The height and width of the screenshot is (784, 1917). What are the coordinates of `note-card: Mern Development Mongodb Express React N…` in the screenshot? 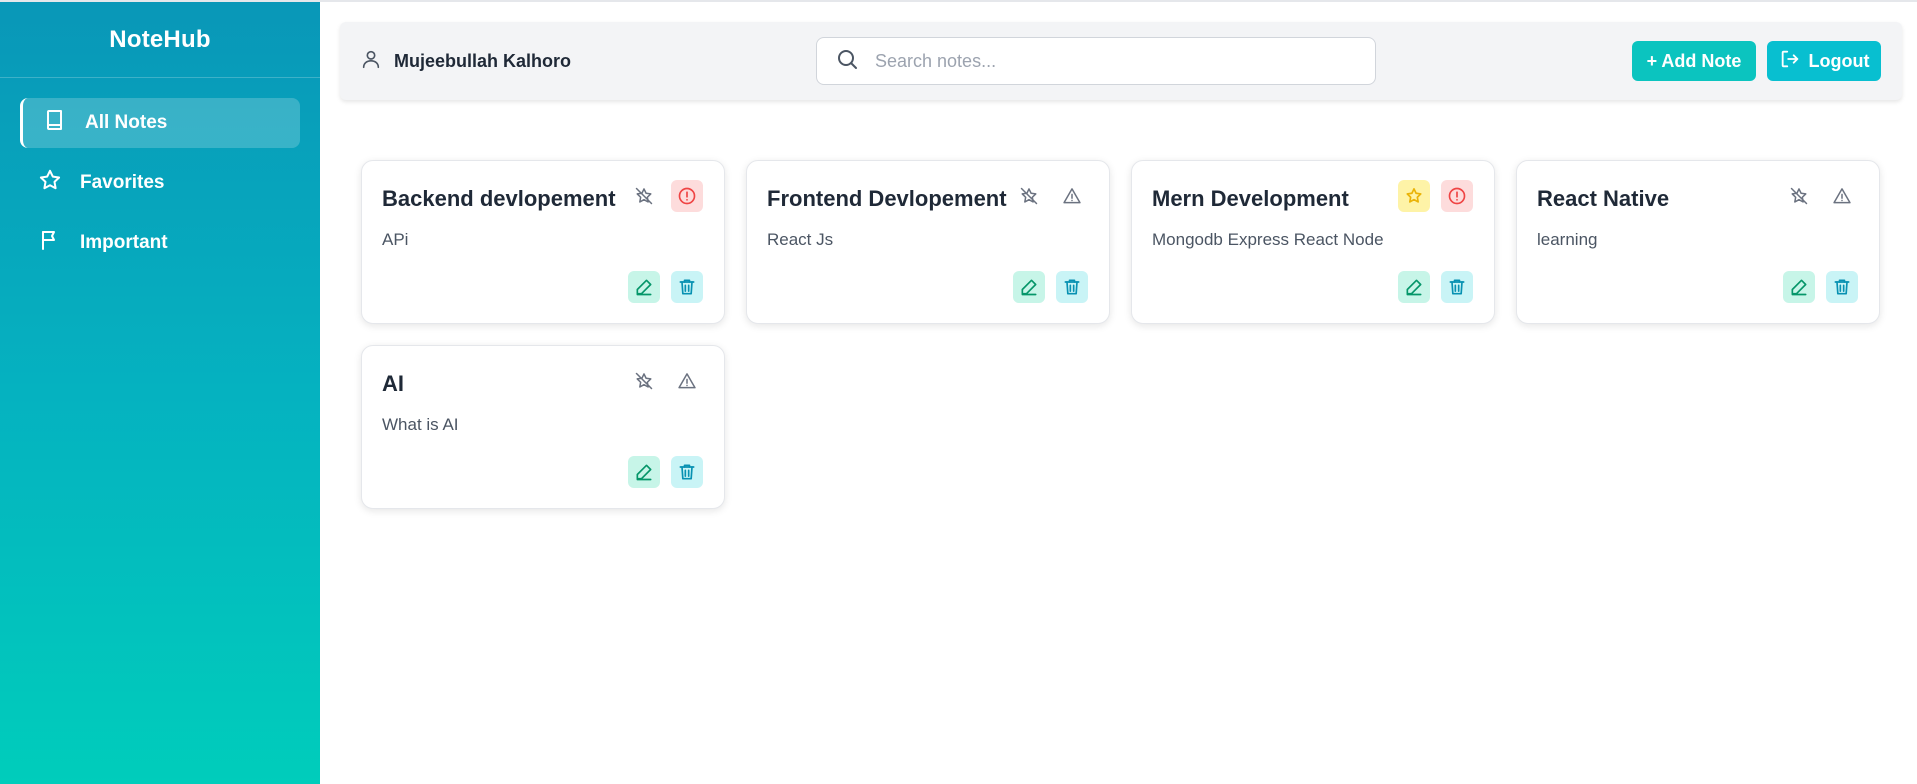 It's located at (1313, 242).